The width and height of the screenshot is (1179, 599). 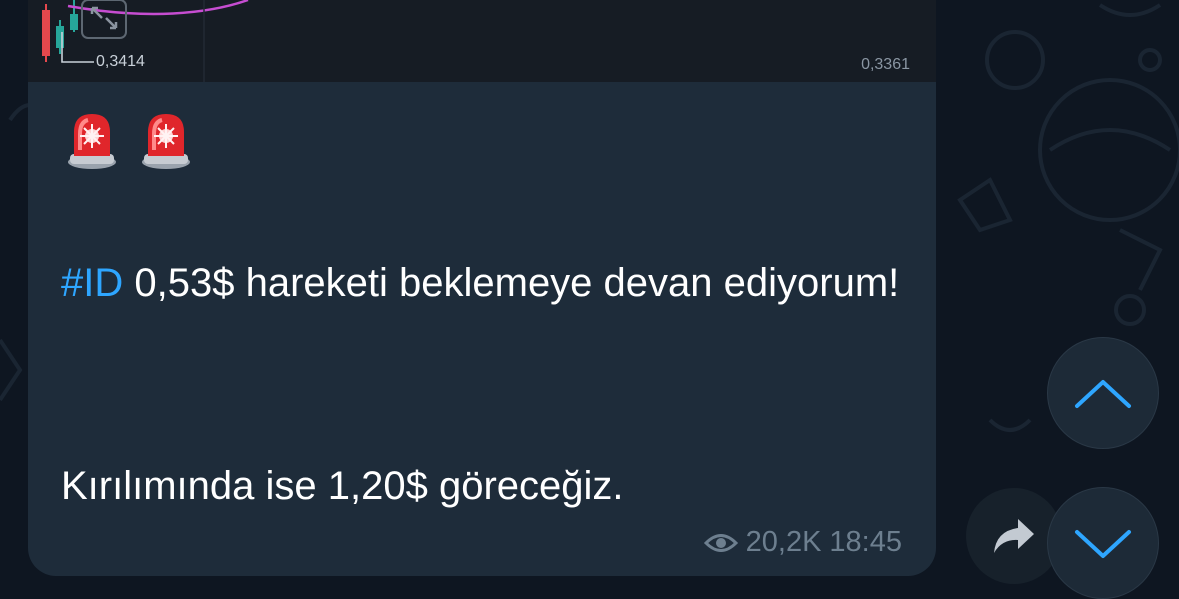 What do you see at coordinates (1014, 536) in the screenshot?
I see `share-arrow-icon` at bounding box center [1014, 536].